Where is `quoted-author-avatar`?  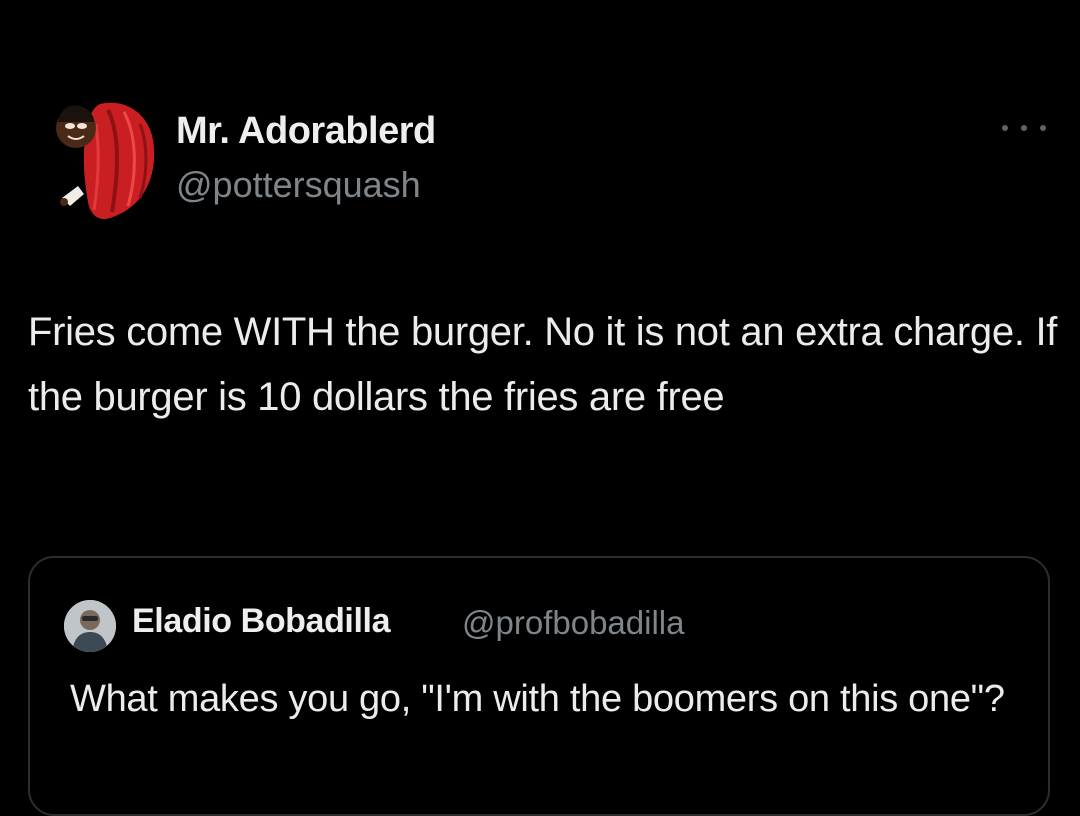 quoted-author-avatar is located at coordinates (90, 626).